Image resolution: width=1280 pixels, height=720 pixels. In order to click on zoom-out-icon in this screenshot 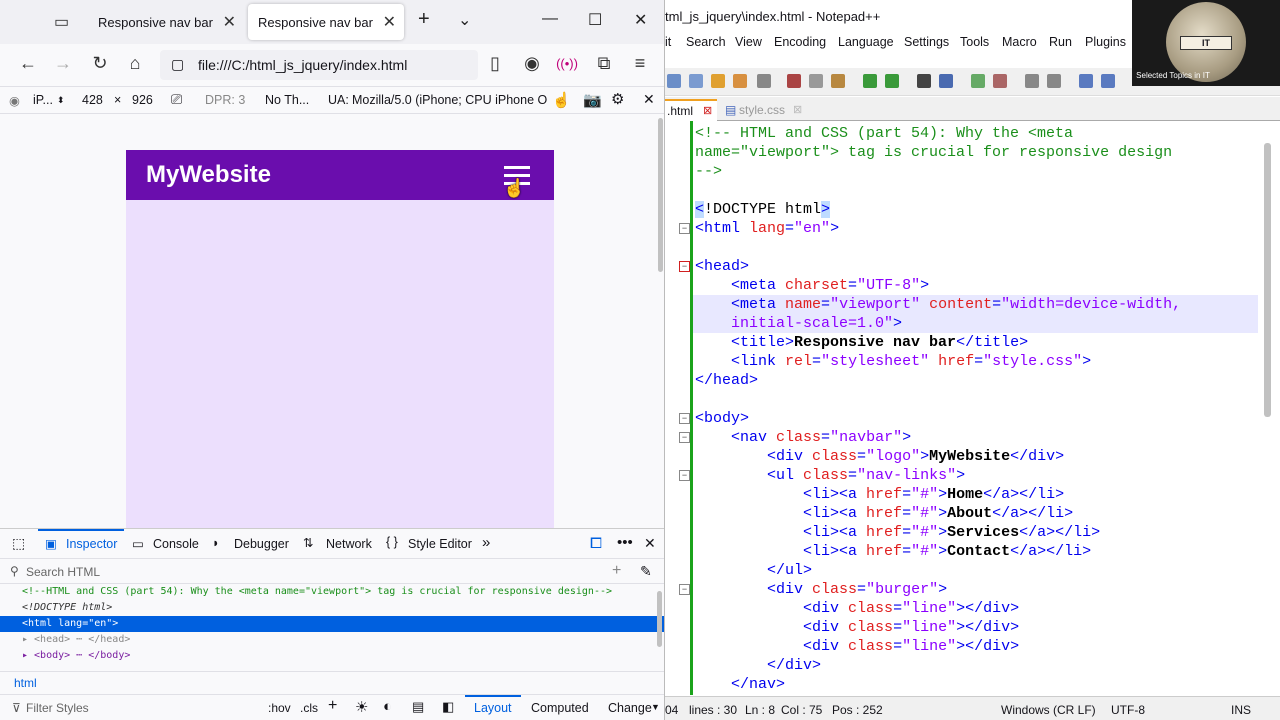, I will do `click(1000, 81)`.